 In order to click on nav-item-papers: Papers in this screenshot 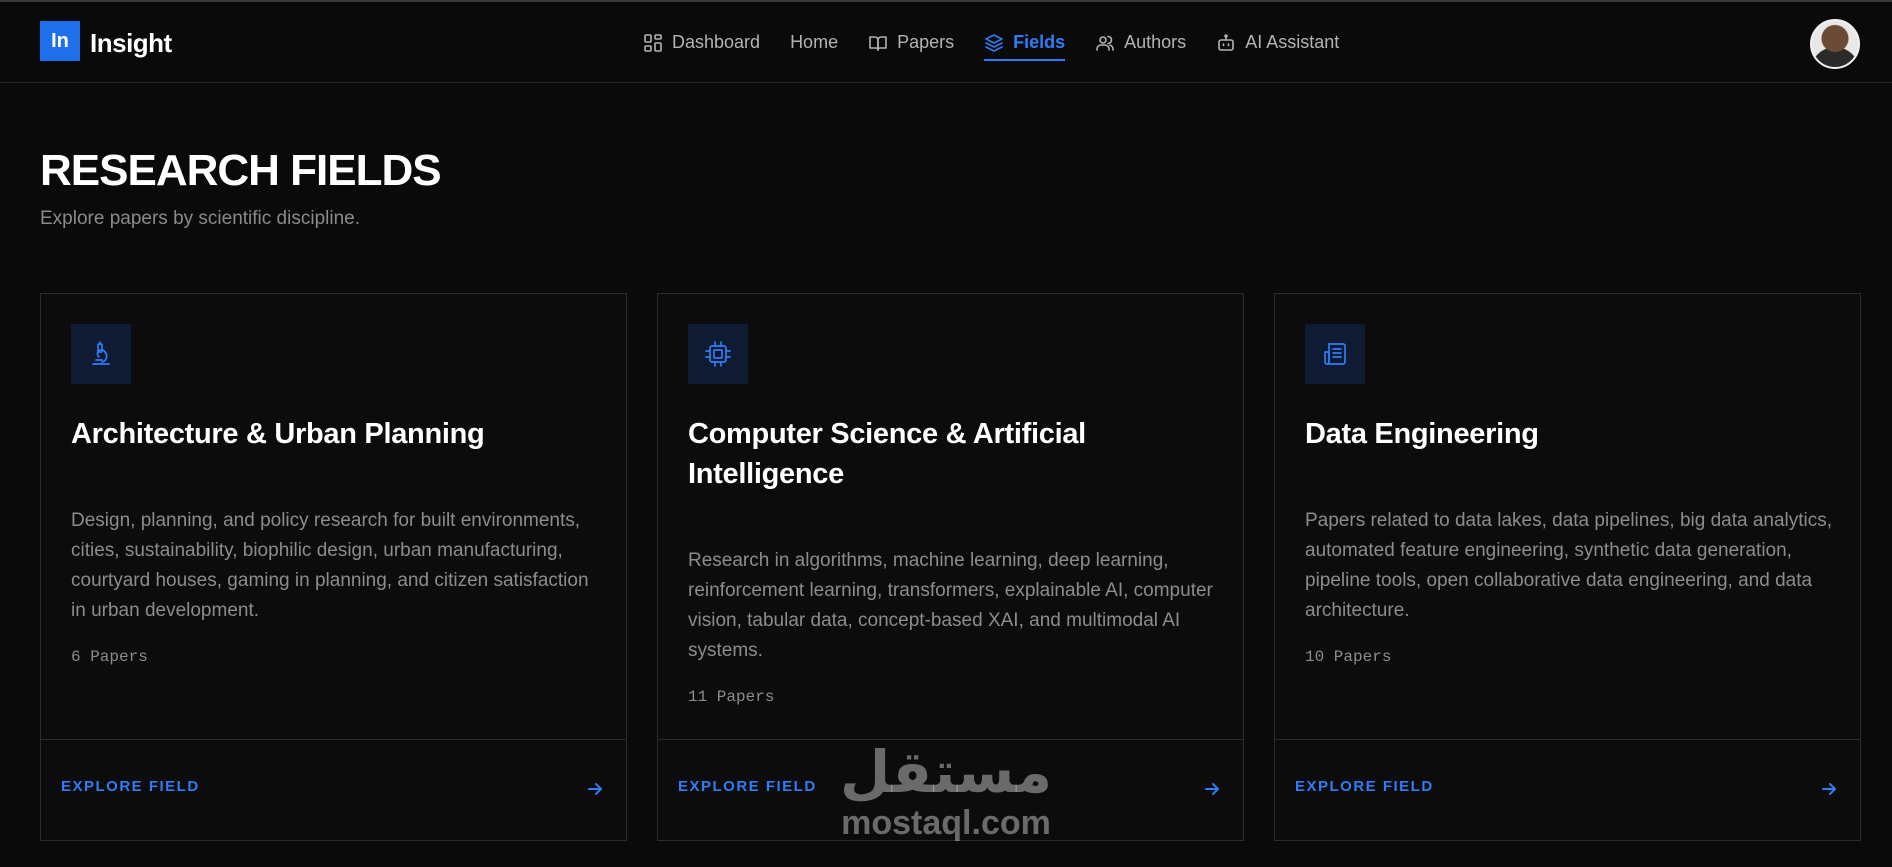, I will do `click(911, 43)`.